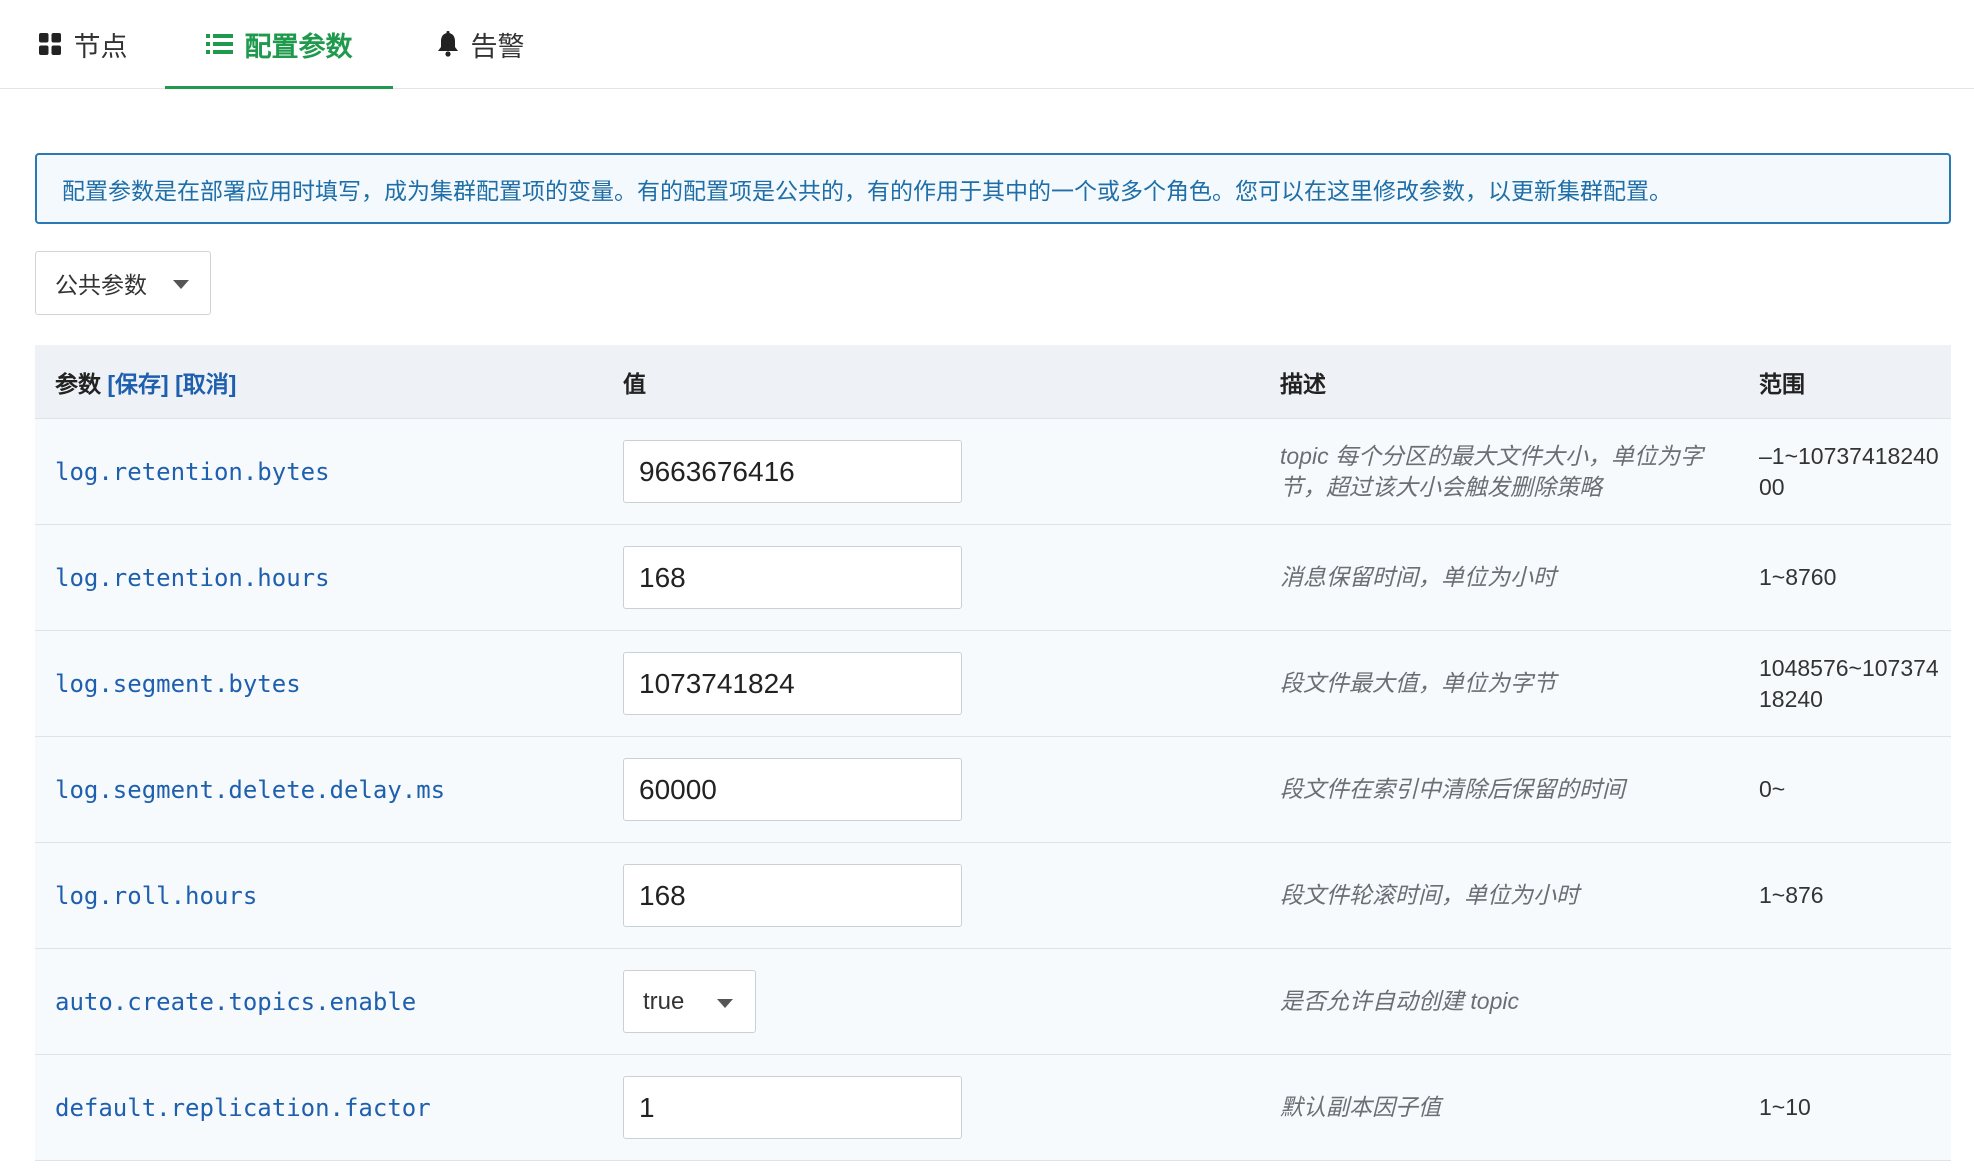 The width and height of the screenshot is (1974, 1168). I want to click on param-scope-select: 公共参数, so click(123, 283).